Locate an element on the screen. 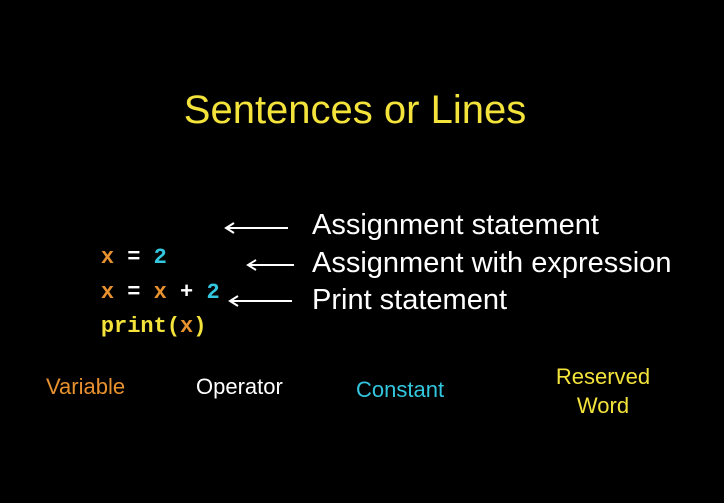 The image size is (724, 503). description-print-statement: Print statement is located at coordinates (410, 300).